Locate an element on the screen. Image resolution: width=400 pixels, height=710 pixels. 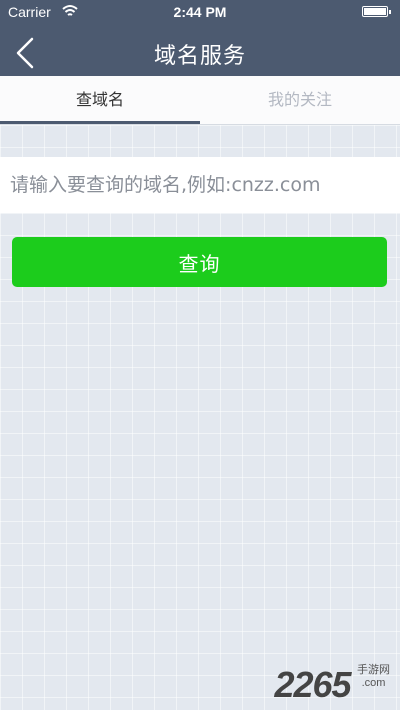
watermark-logo: 2265 手游网 .com is located at coordinates (332, 684).